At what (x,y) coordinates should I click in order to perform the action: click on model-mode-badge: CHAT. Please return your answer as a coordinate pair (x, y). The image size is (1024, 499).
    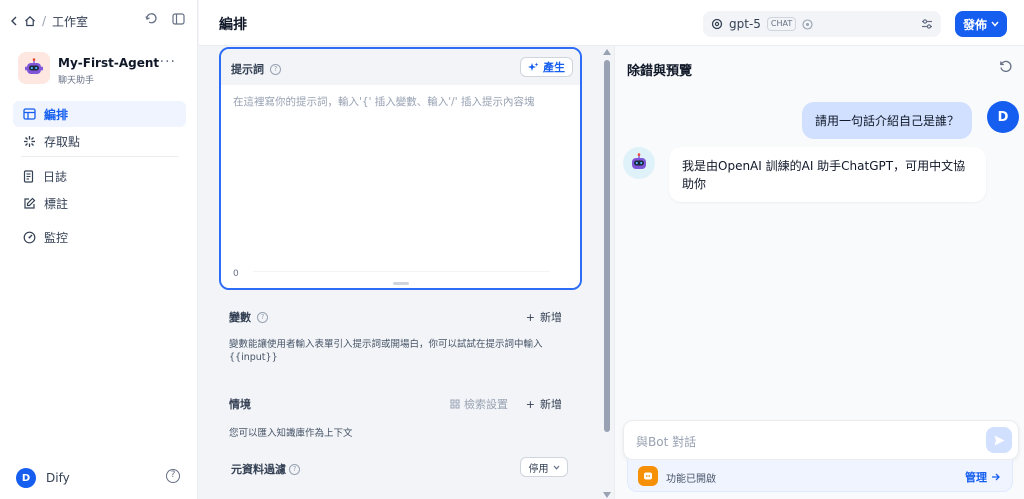
    Looking at the image, I should click on (781, 24).